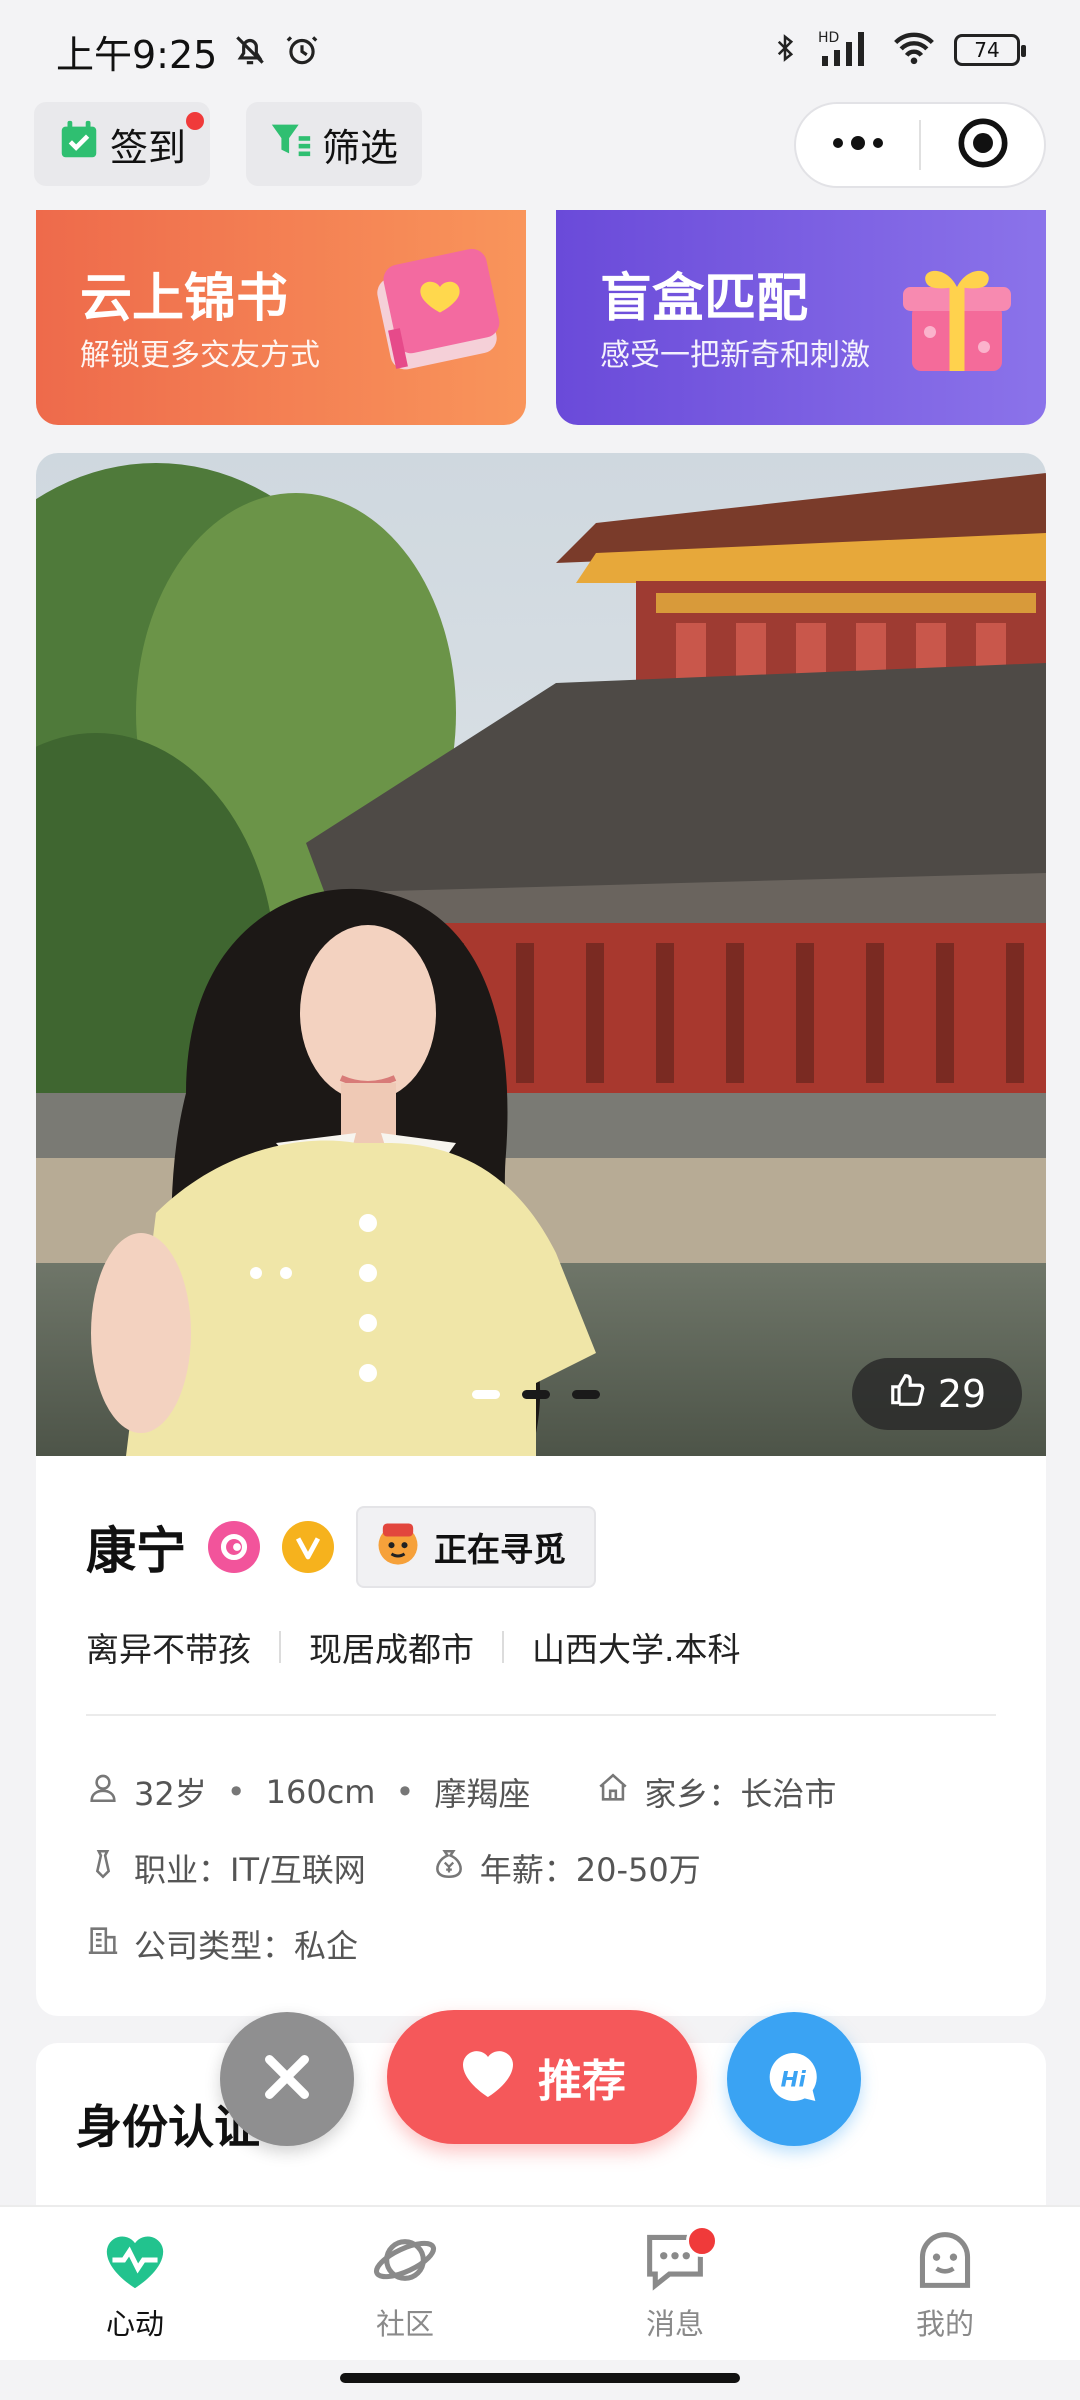 The width and height of the screenshot is (1080, 2400). What do you see at coordinates (103, 1792) in the screenshot?
I see `person-icon` at bounding box center [103, 1792].